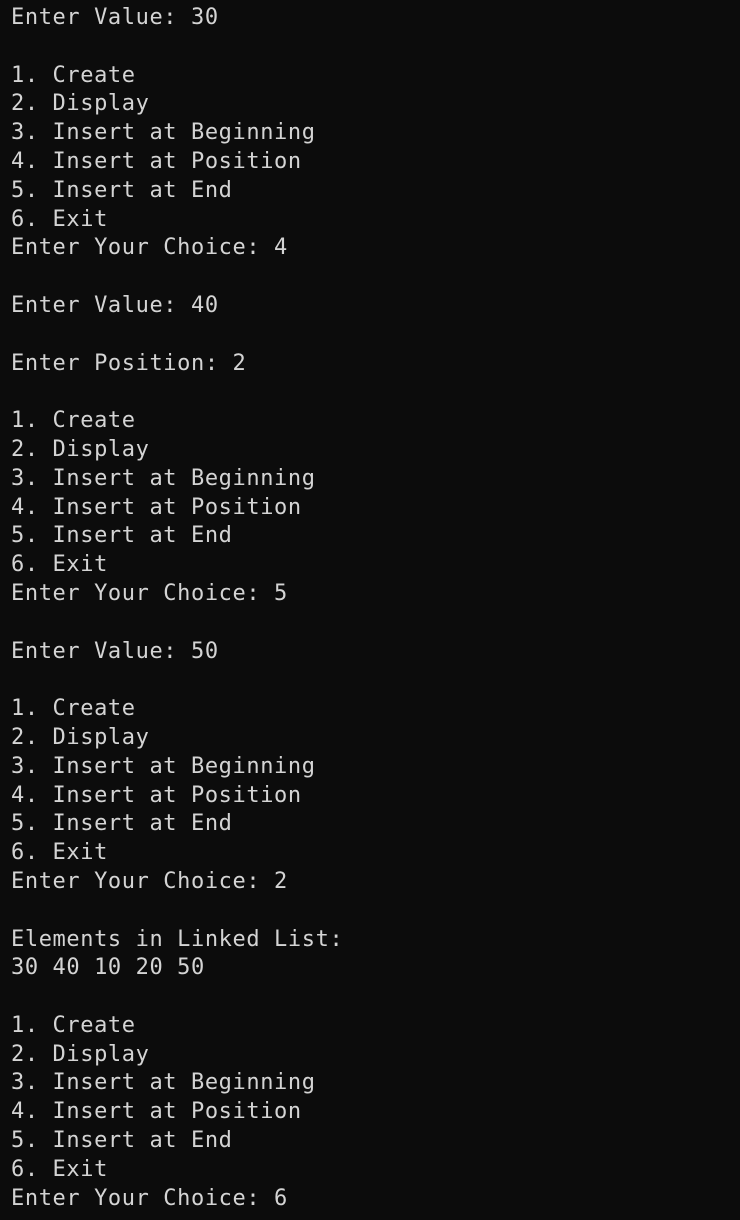 The height and width of the screenshot is (1220, 740). I want to click on console-line: Enter Your Choice: 5, so click(149, 593).